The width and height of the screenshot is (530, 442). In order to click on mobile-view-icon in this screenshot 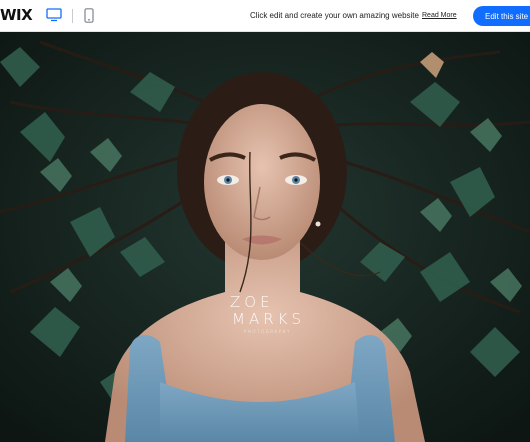, I will do `click(89, 18)`.